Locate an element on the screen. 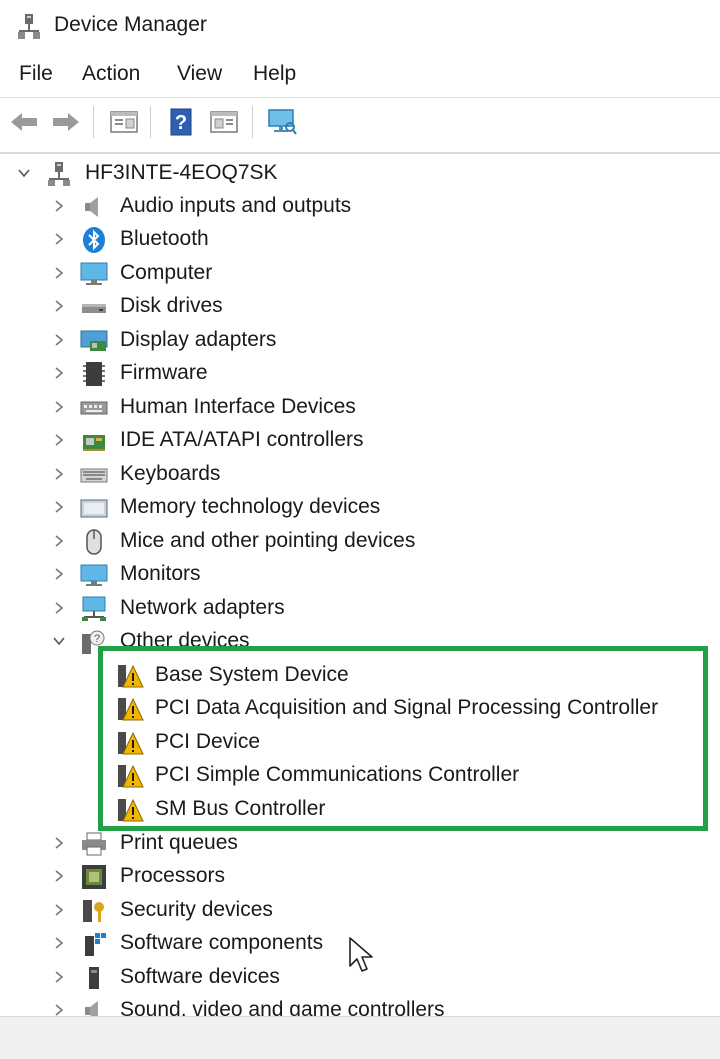  category-label: Sound, video and game controllers is located at coordinates (282, 1007).